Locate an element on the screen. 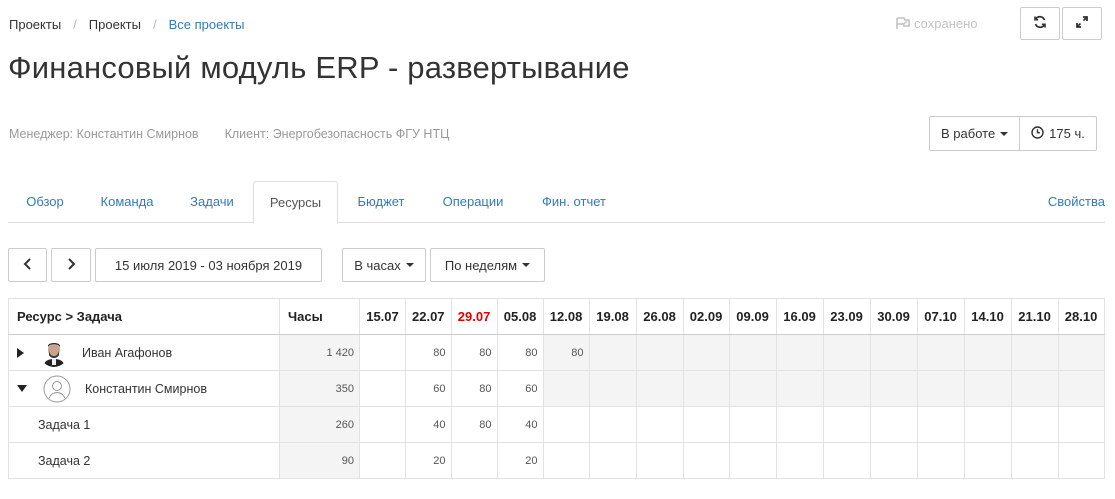 The height and width of the screenshot is (499, 1115). tab-properties: Свойства is located at coordinates (1076, 202).